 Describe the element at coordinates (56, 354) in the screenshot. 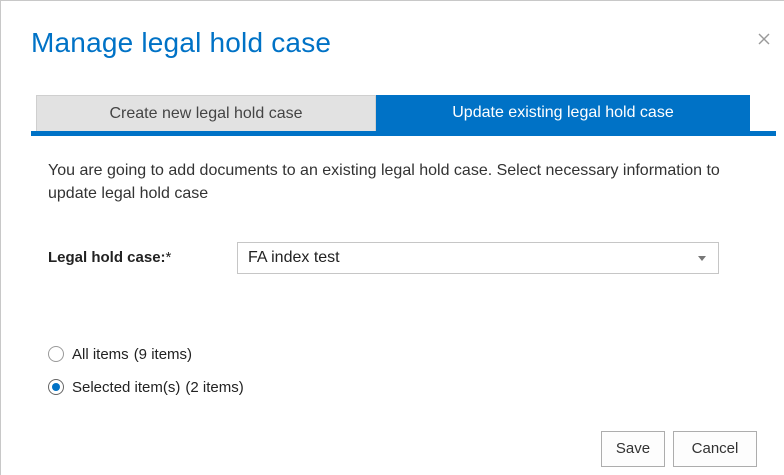

I see `all-items-radio` at that location.